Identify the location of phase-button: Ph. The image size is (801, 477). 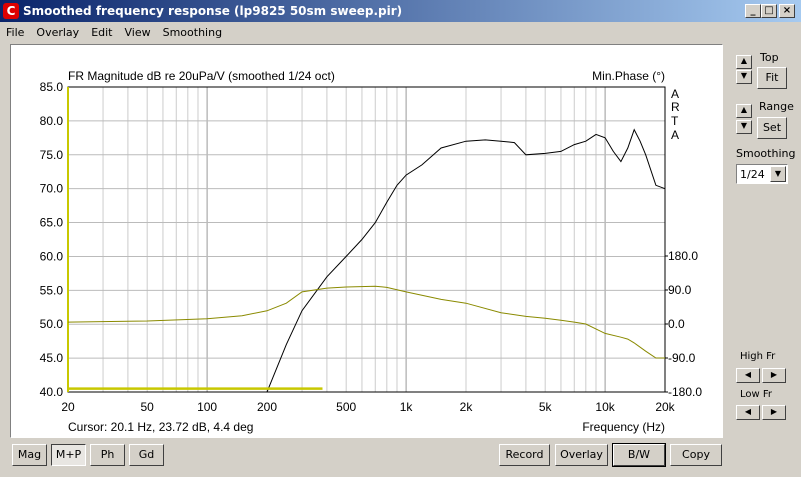
(107, 455).